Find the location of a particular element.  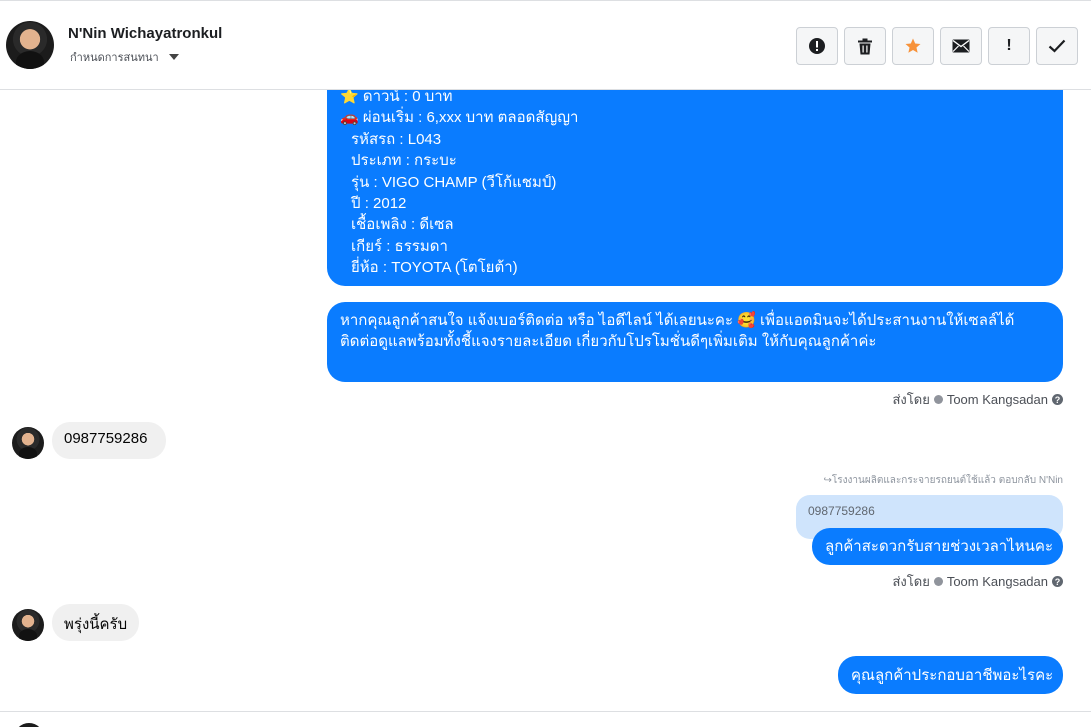

conversation-toolbar: ! is located at coordinates (937, 46).